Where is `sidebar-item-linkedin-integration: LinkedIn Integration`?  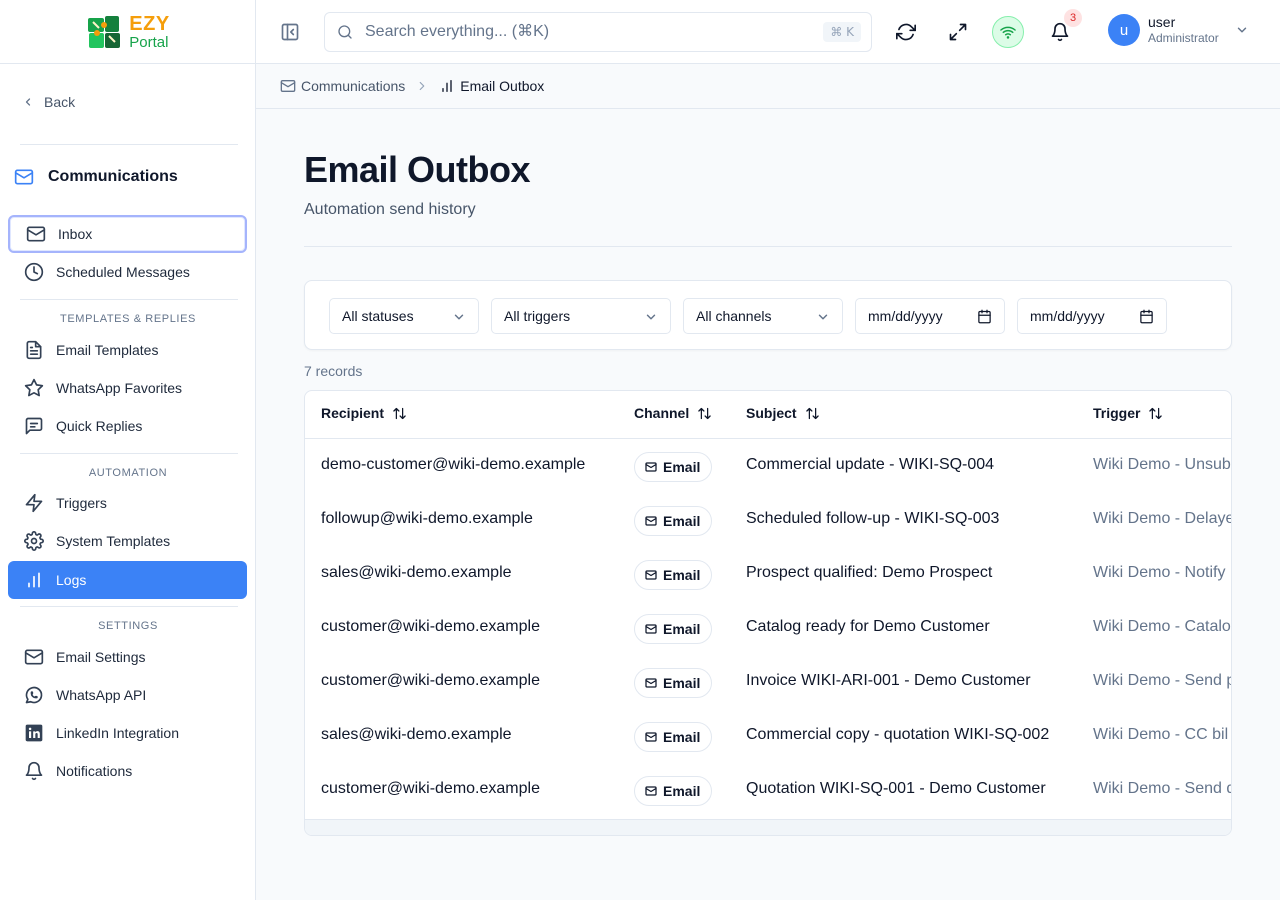 sidebar-item-linkedin-integration: LinkedIn Integration is located at coordinates (127, 733).